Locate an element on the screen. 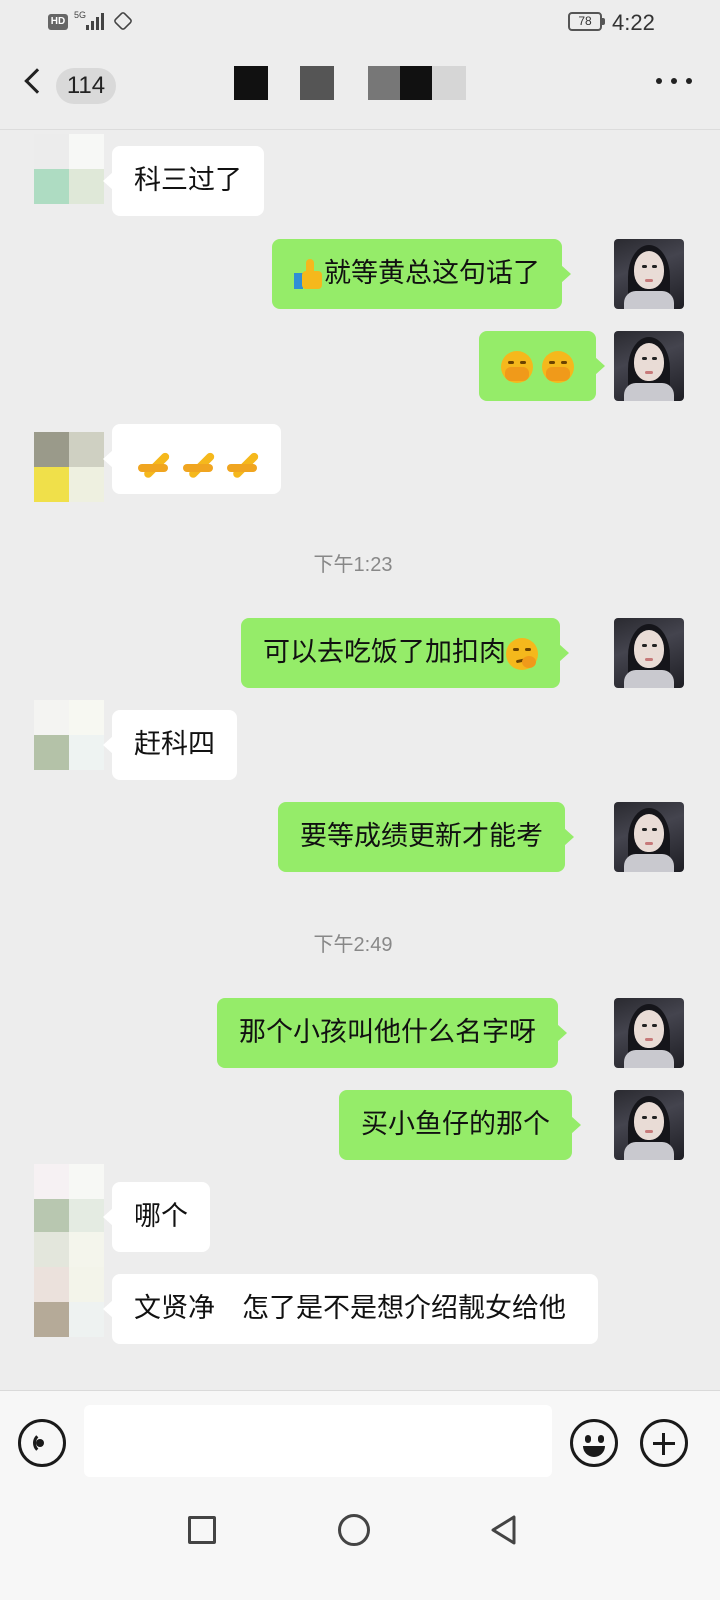  message-input is located at coordinates (318, 1441).